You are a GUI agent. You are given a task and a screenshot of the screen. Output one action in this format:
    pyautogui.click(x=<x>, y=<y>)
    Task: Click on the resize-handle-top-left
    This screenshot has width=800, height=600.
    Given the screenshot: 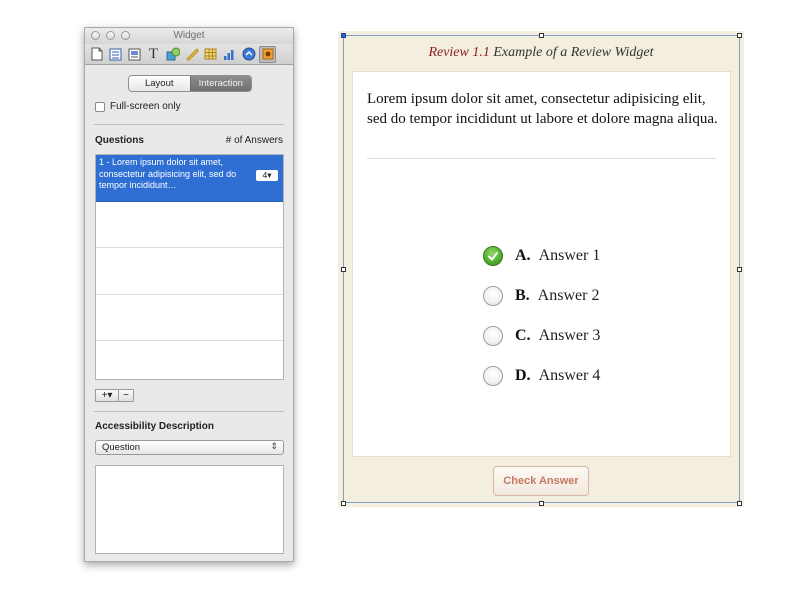 What is the action you would take?
    pyautogui.click(x=343, y=35)
    